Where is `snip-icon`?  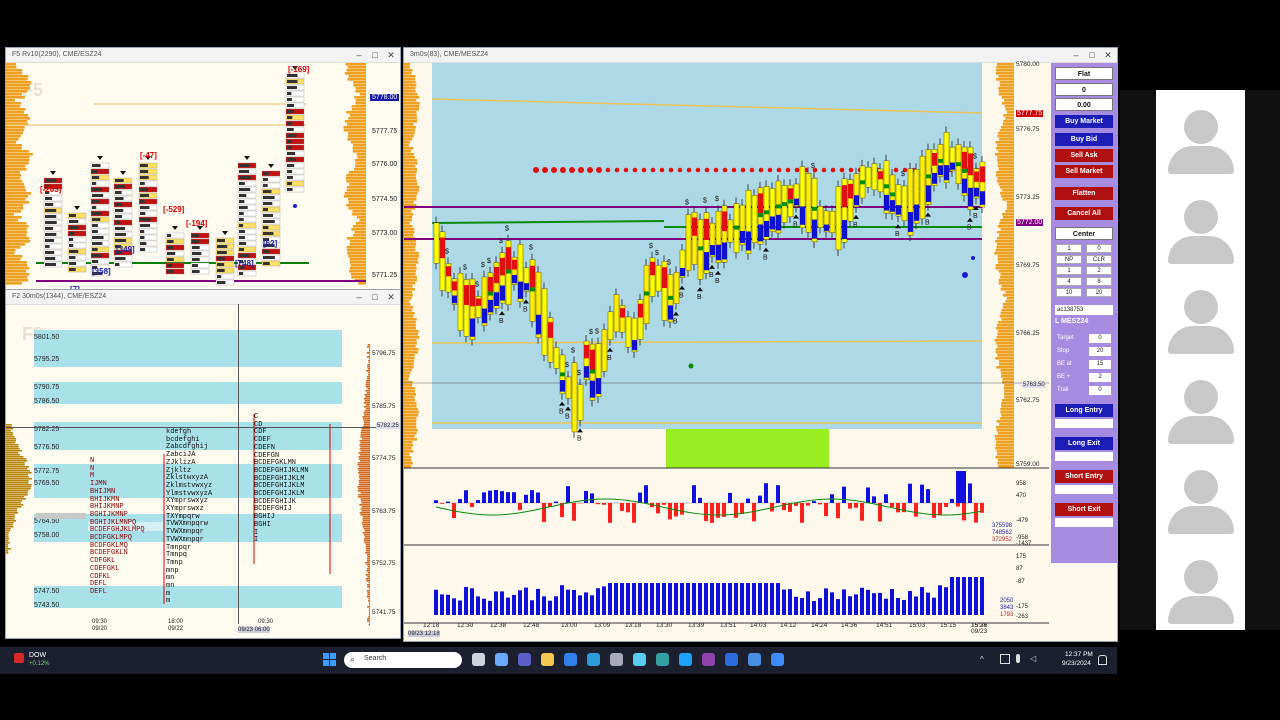
snip-icon is located at coordinates (777, 659).